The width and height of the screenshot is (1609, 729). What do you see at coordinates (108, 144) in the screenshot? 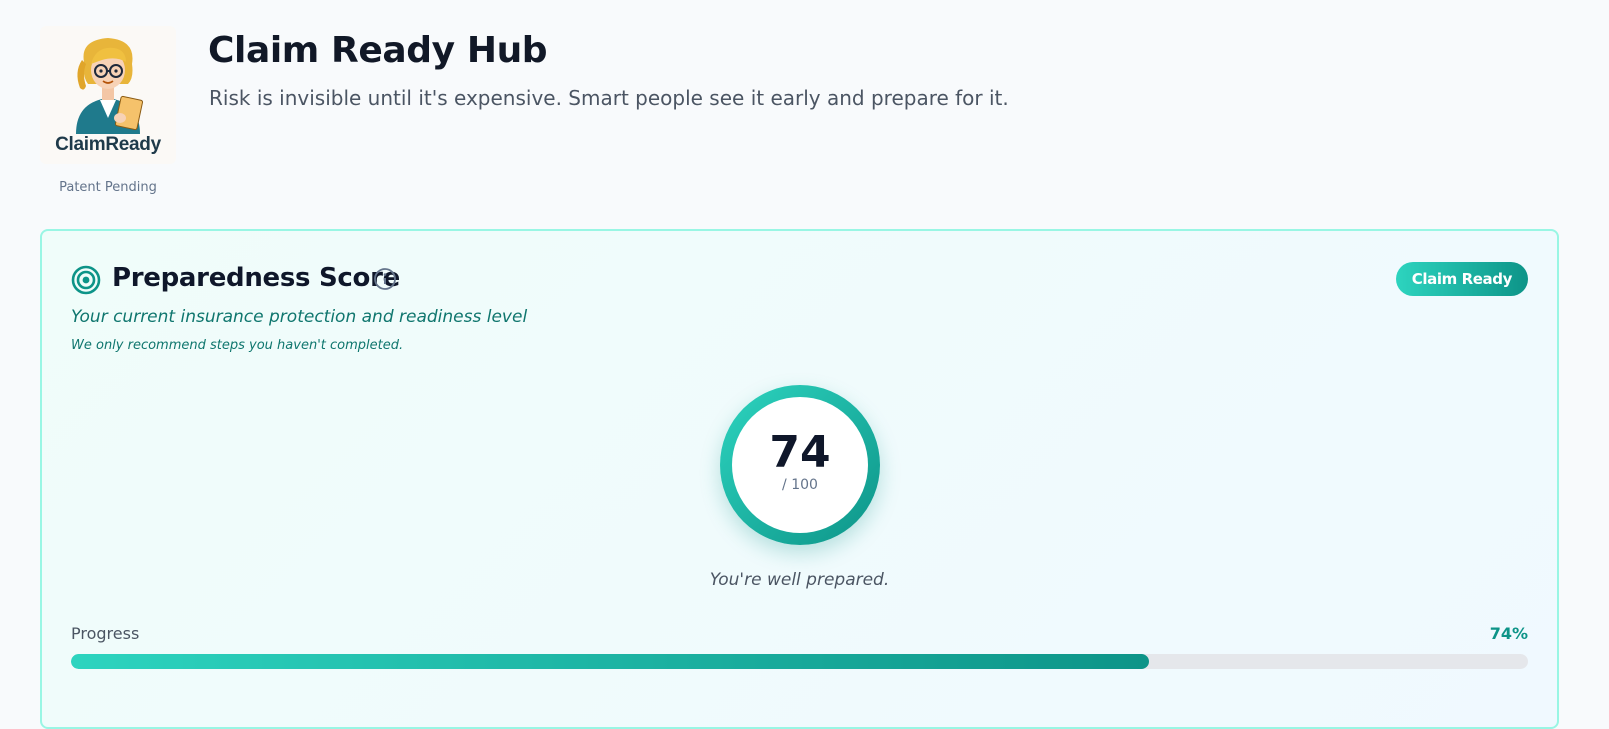
I see `logo-text: ClaimReady` at bounding box center [108, 144].